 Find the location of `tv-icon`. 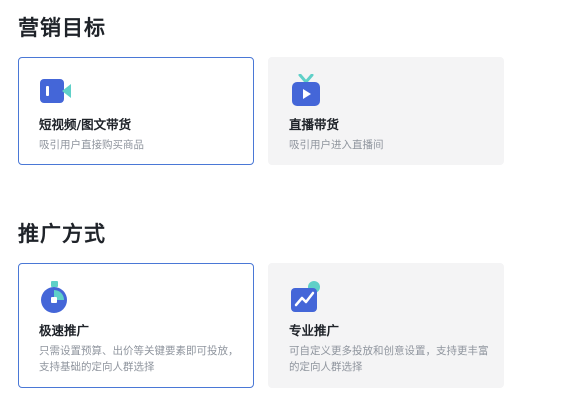

tv-icon is located at coordinates (306, 90).